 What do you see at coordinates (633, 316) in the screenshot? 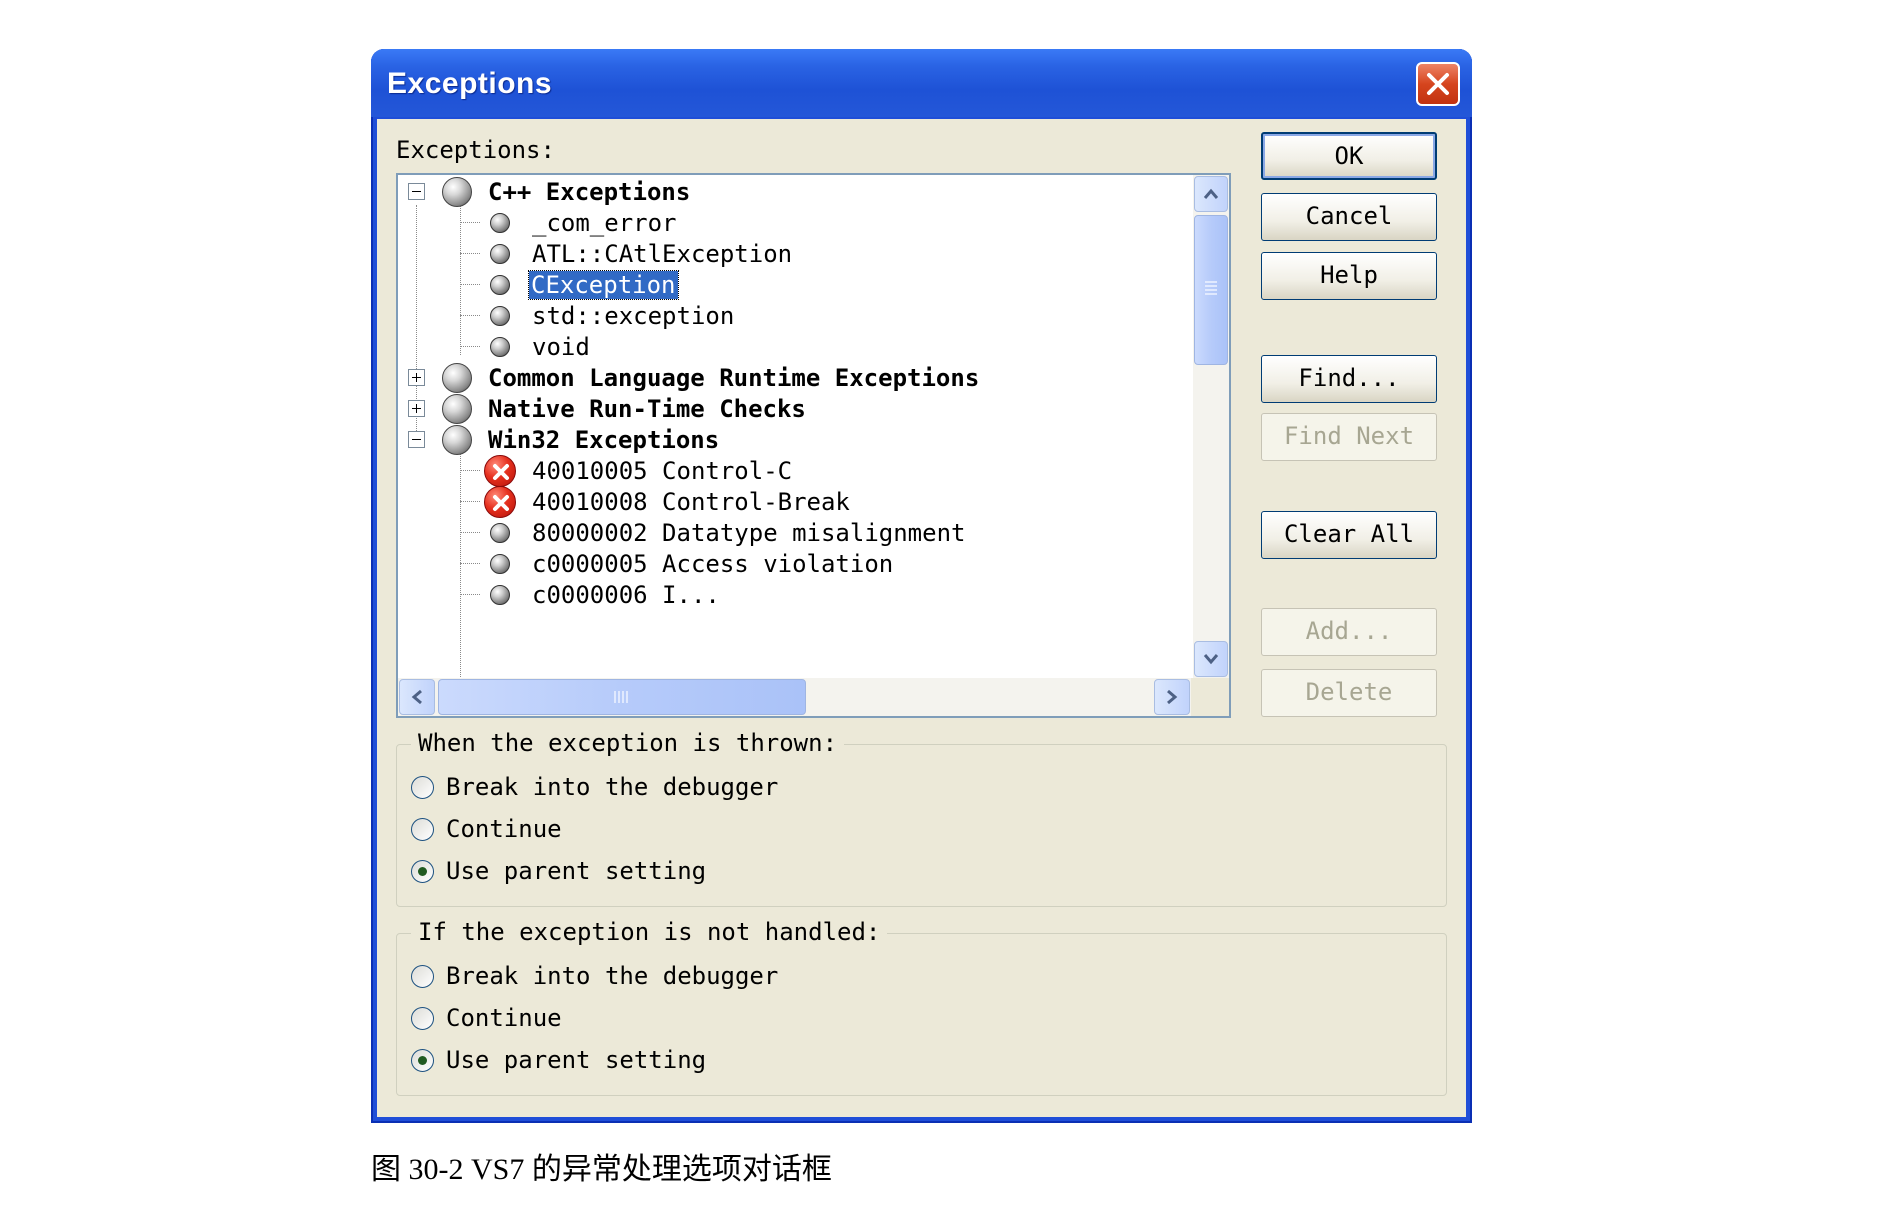
I see `tree-item-std-exception: std::exception` at bounding box center [633, 316].